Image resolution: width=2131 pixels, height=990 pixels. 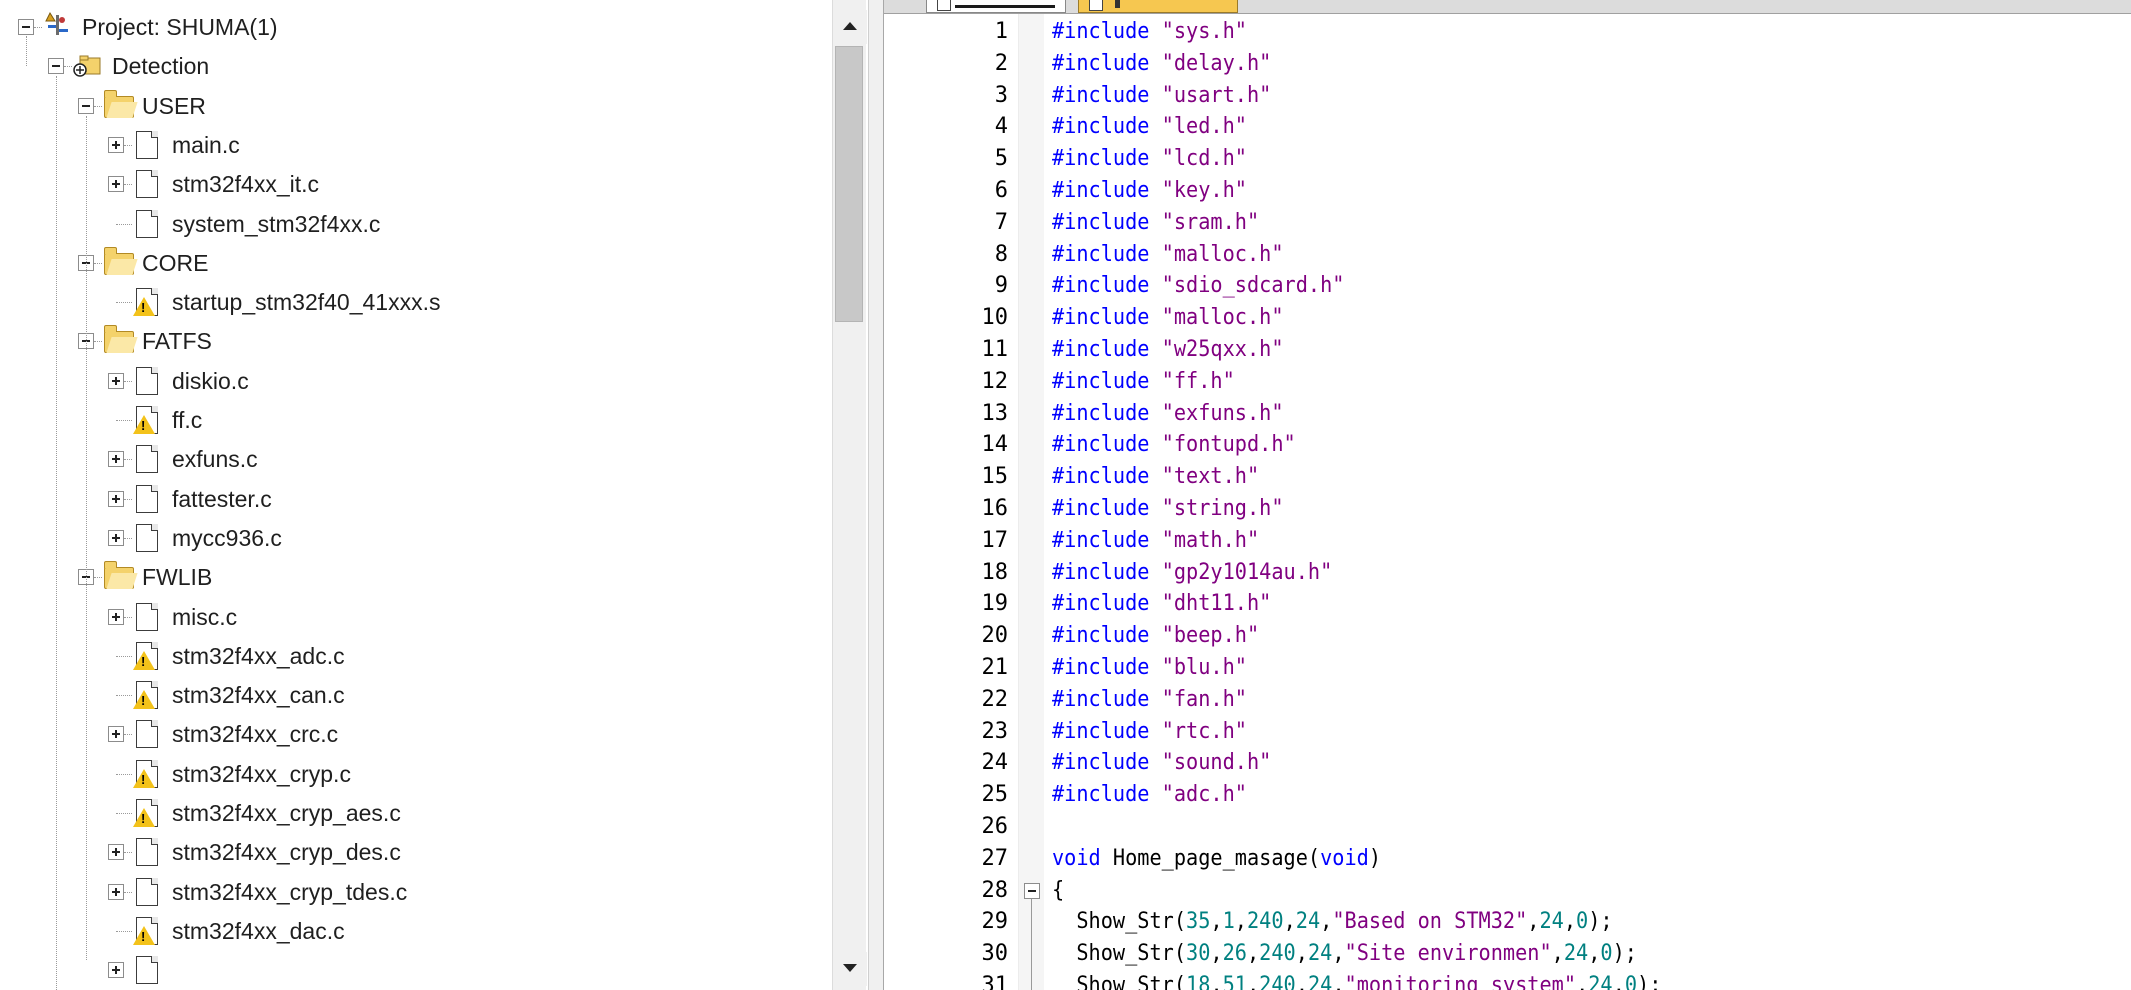 What do you see at coordinates (995, 540) in the screenshot?
I see `line-number: 17` at bounding box center [995, 540].